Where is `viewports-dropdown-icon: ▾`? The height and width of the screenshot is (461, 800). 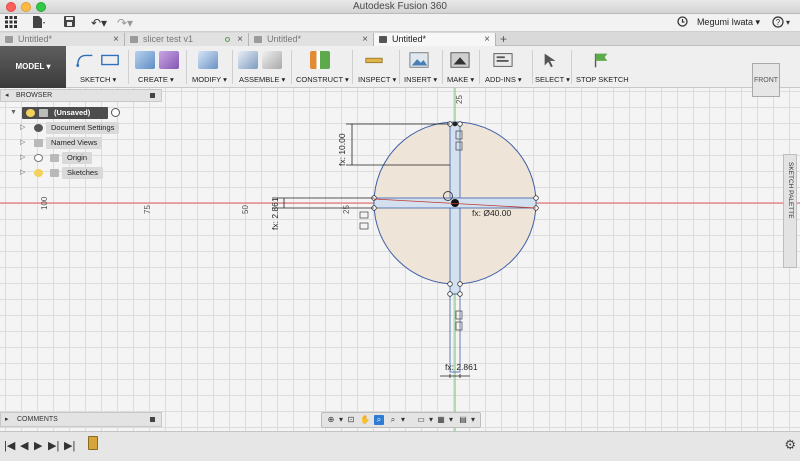
viewports-dropdown-icon: ▾ is located at coordinates (473, 420).